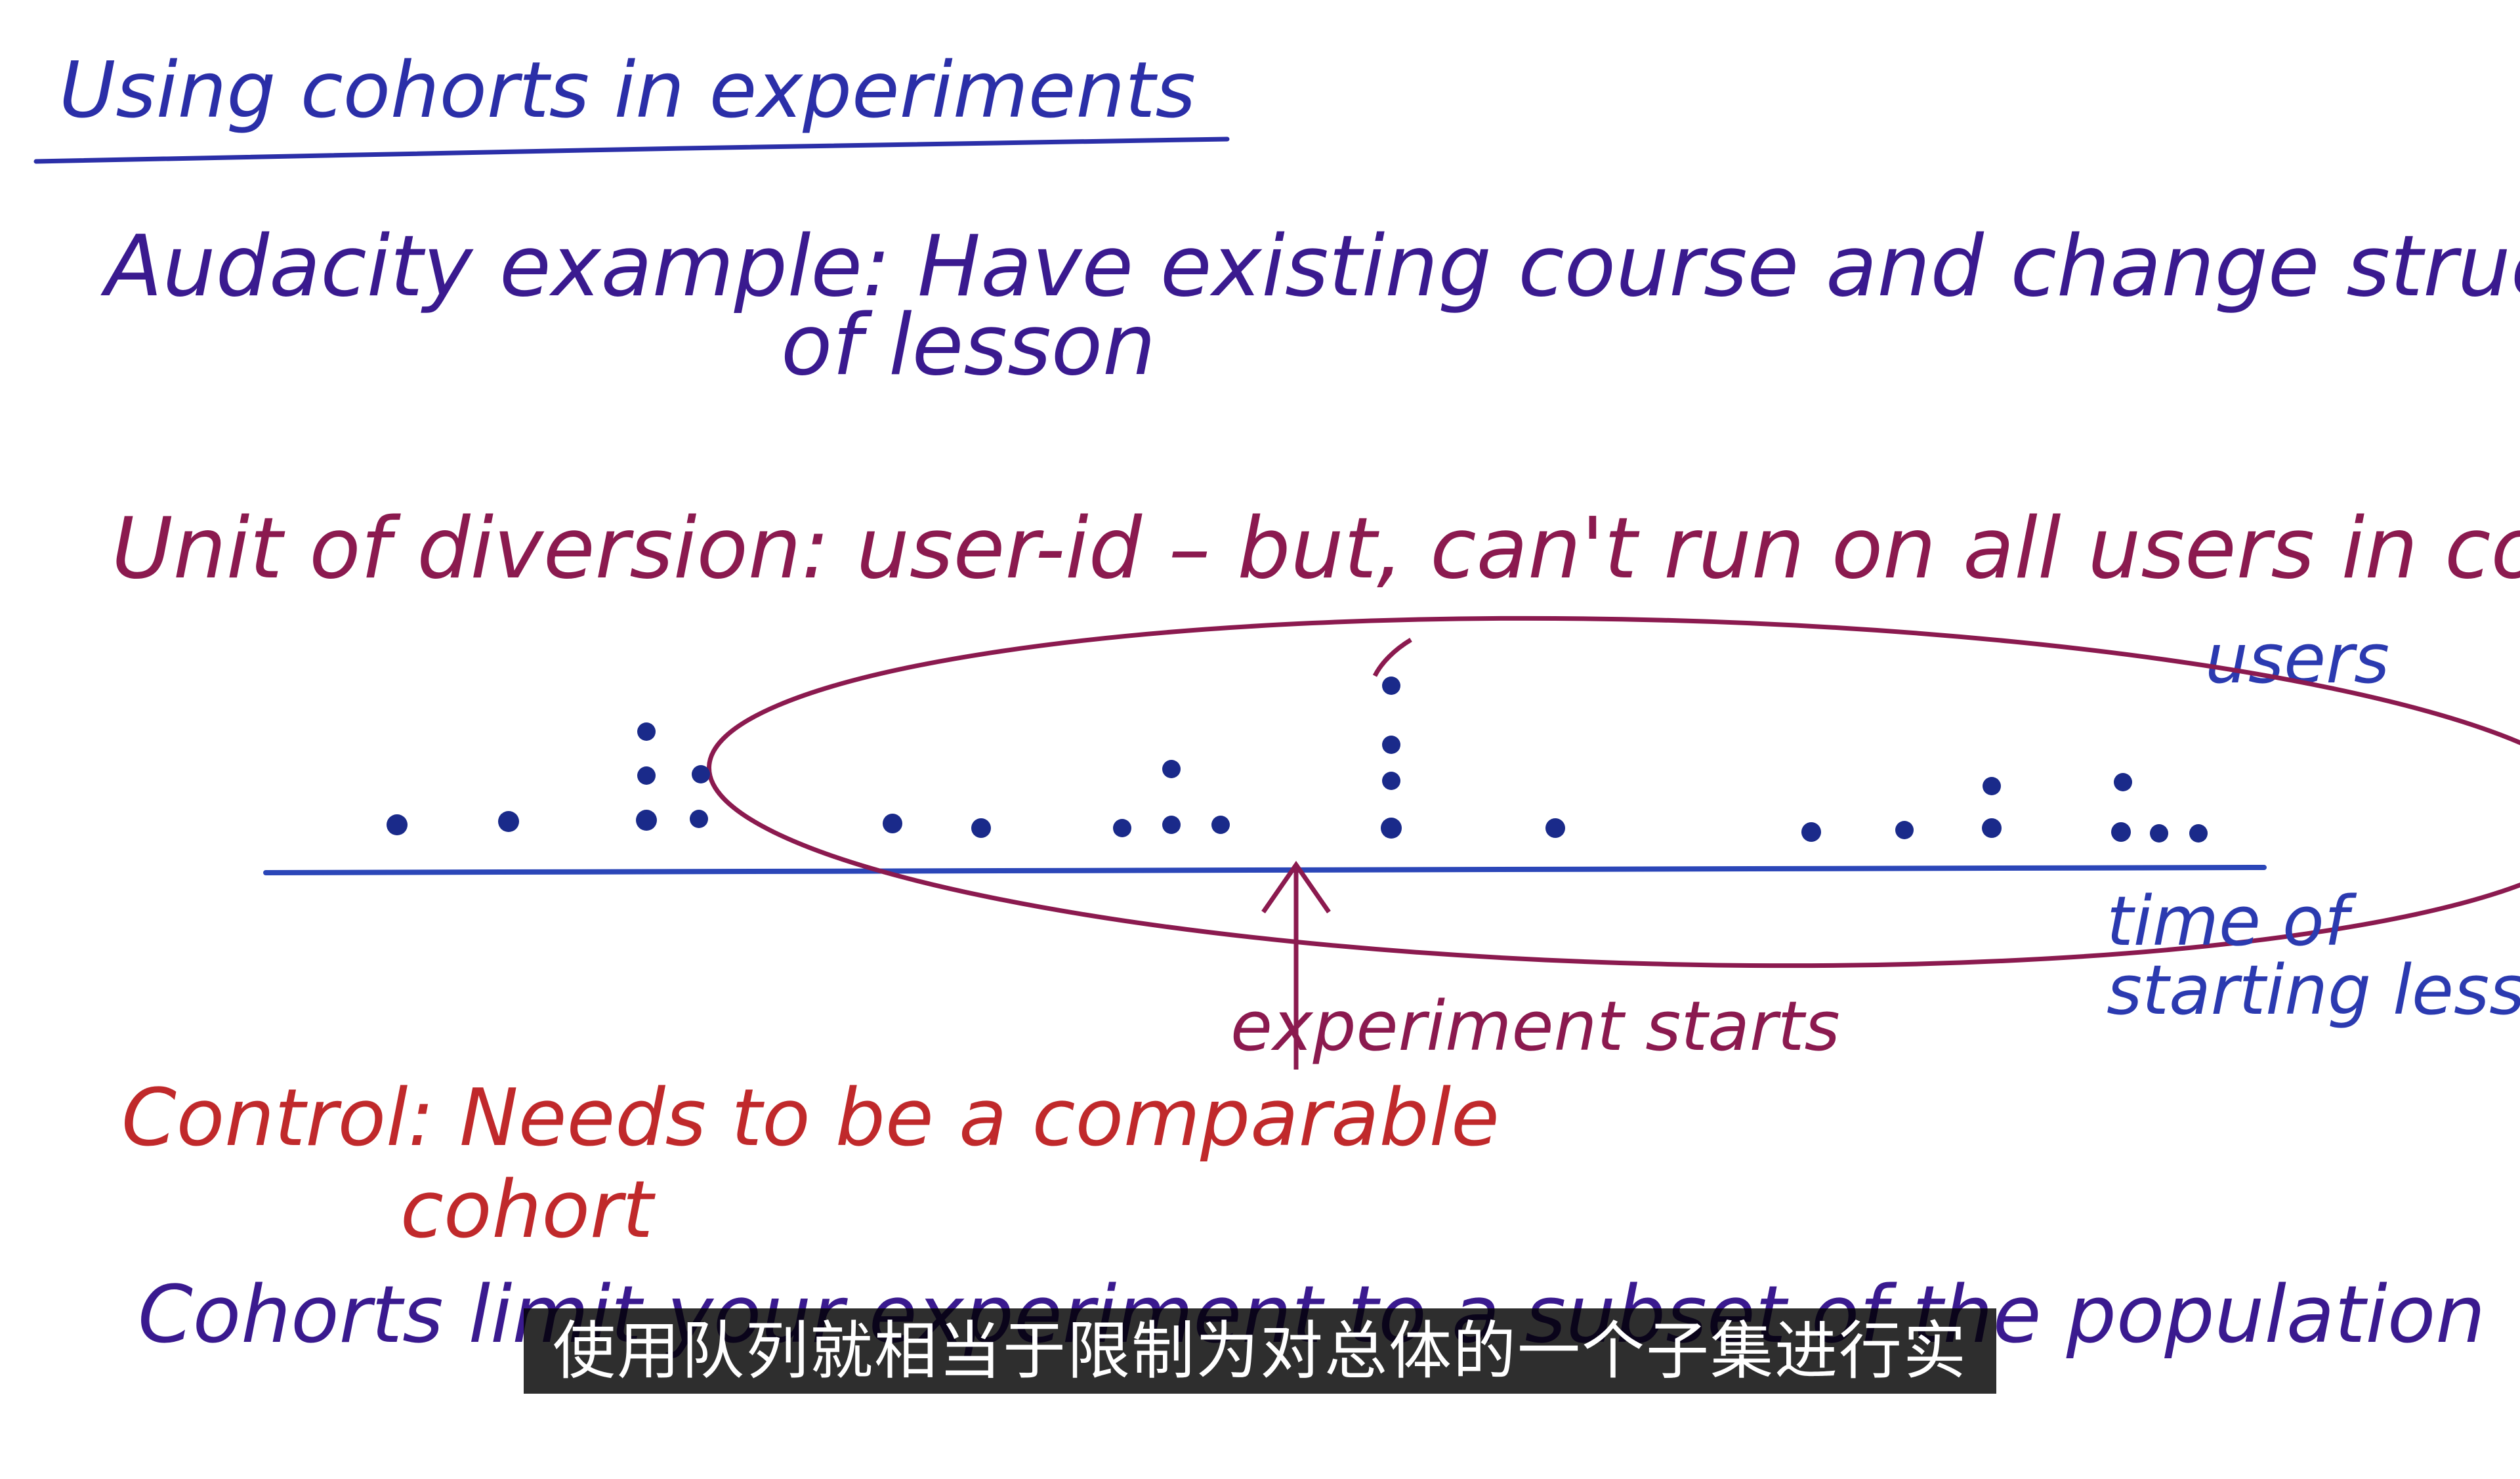 This screenshot has width=2520, height=1479. Describe the element at coordinates (1392, 657) in the screenshot. I see `ellipse-start-tick` at that location.